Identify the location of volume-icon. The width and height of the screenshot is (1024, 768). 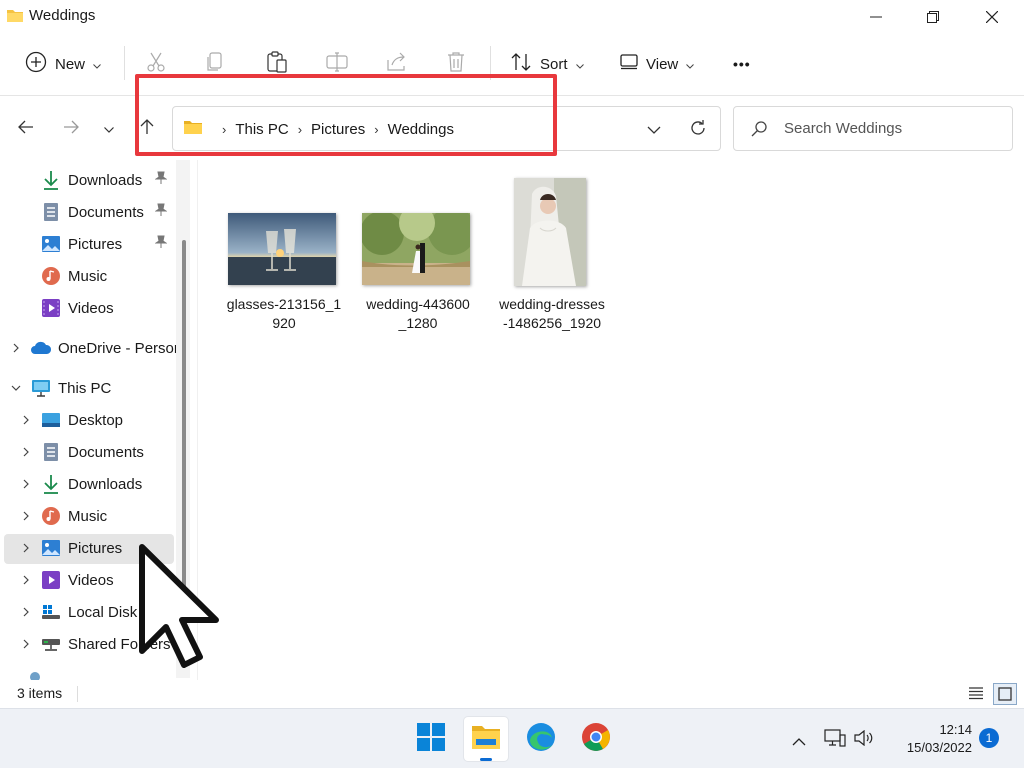
(864, 740).